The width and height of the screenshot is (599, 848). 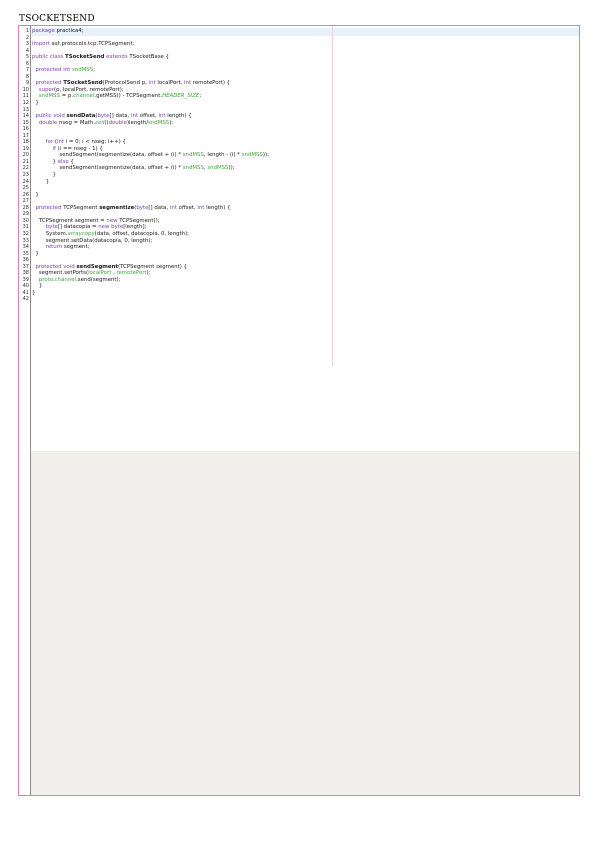 What do you see at coordinates (50, 116) in the screenshot?
I see `code-token: public void` at bounding box center [50, 116].